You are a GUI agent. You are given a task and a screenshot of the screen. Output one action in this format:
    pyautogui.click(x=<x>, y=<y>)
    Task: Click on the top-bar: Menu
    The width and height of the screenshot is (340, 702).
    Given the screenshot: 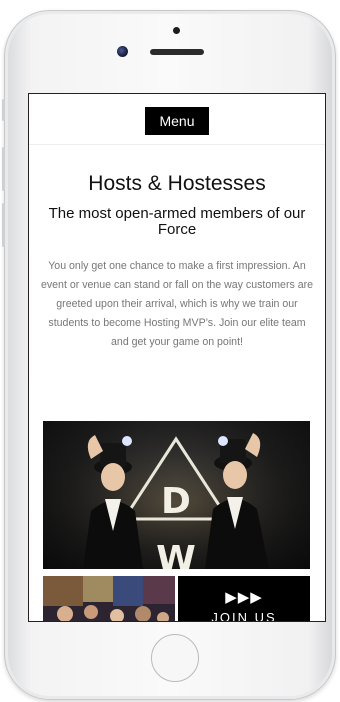 What is the action you would take?
    pyautogui.click(x=177, y=119)
    